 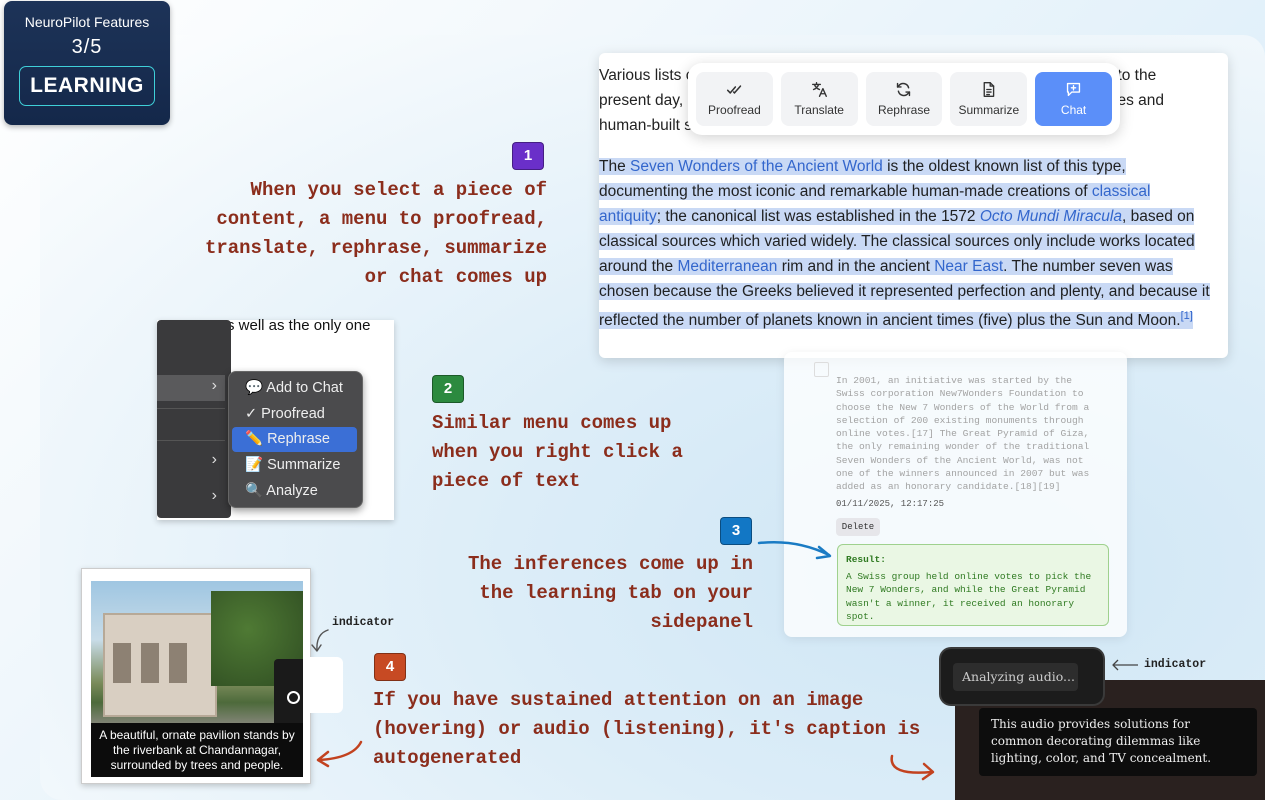 What do you see at coordinates (819, 99) in the screenshot?
I see `translate-button: Translate` at bounding box center [819, 99].